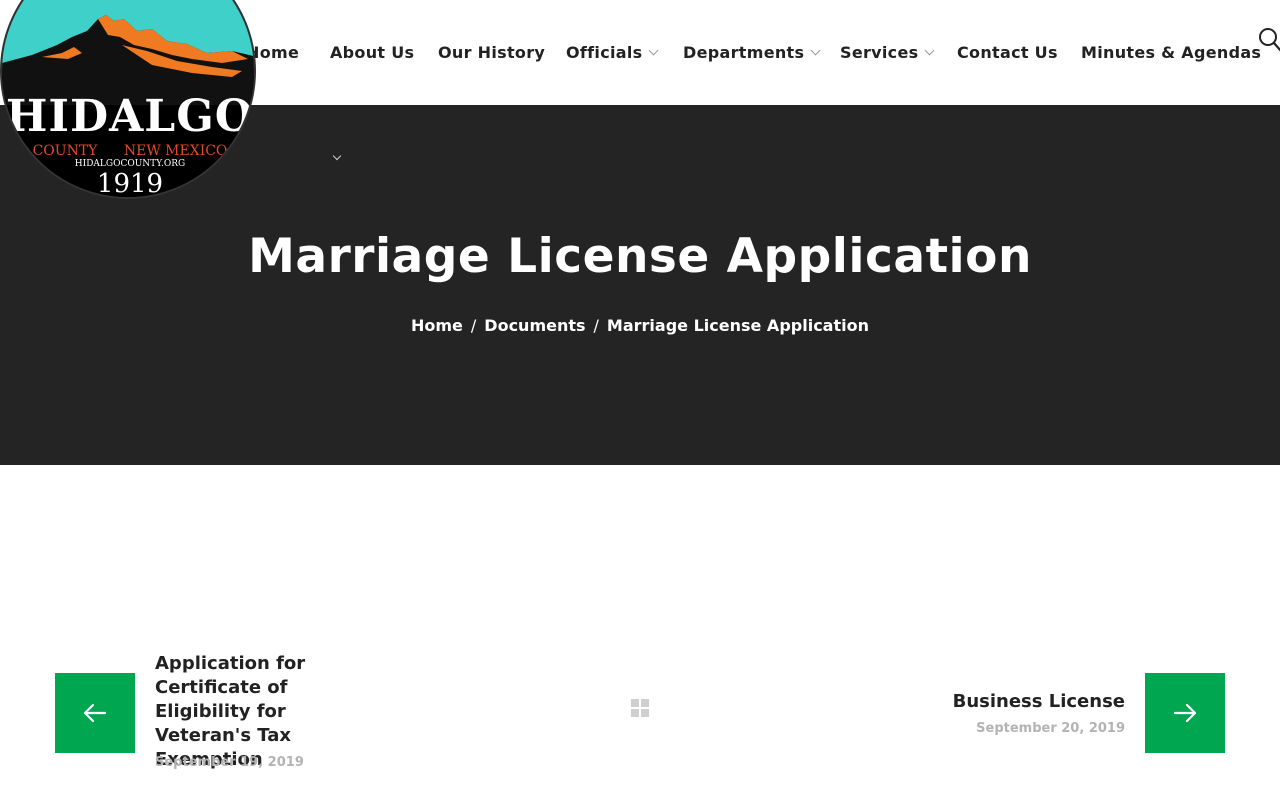  Describe the element at coordinates (229, 762) in the screenshot. I see `prev-post-date: September 19, 2019` at that location.